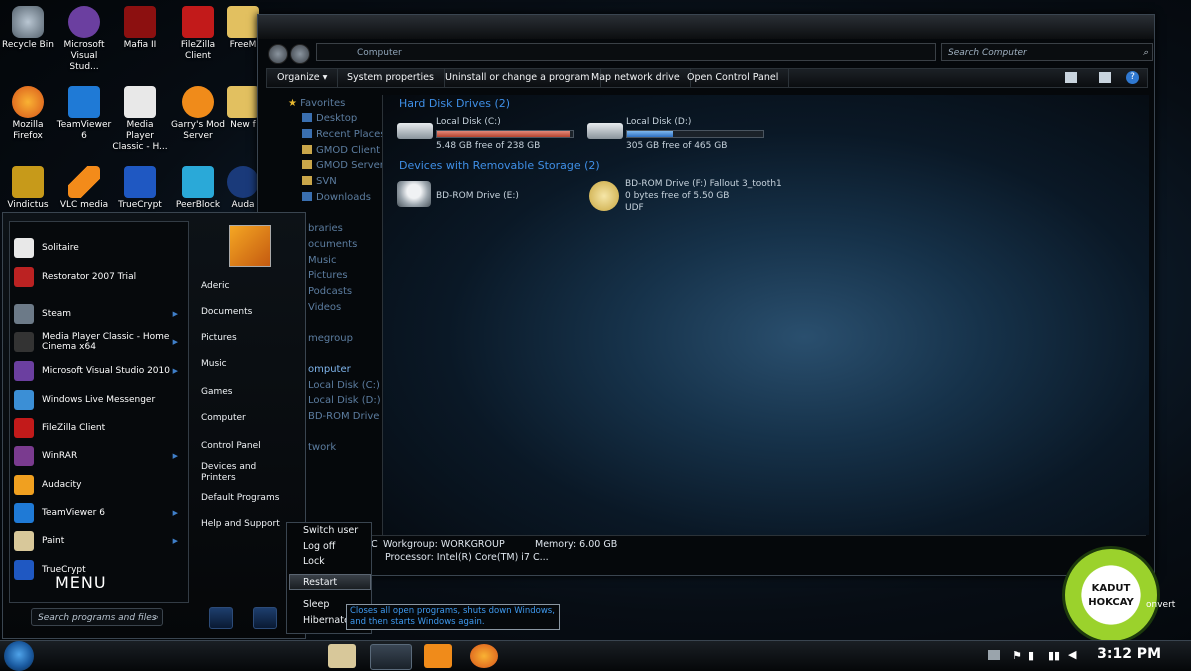 The height and width of the screenshot is (671, 1191). What do you see at coordinates (342, 656) in the screenshot?
I see `taskbar-paint-icon` at bounding box center [342, 656].